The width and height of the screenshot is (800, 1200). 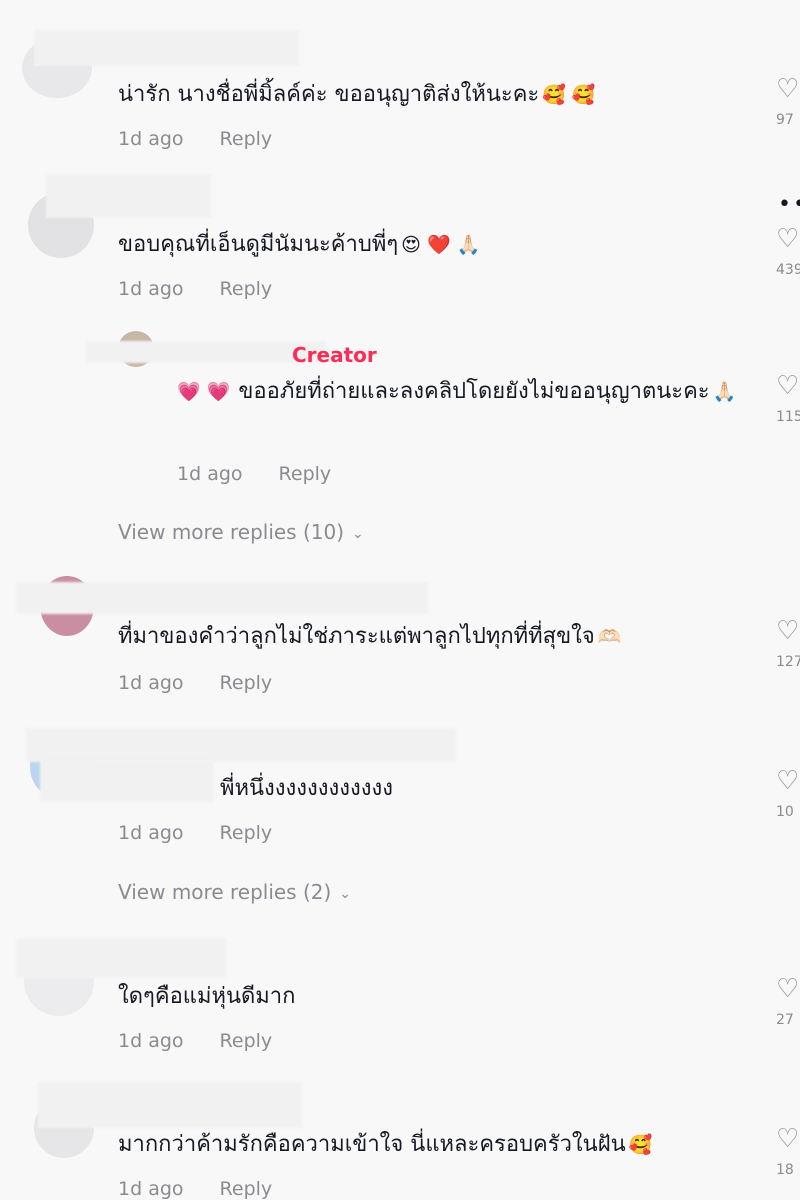 I want to click on like-button: ♡ 18, so click(x=788, y=1152).